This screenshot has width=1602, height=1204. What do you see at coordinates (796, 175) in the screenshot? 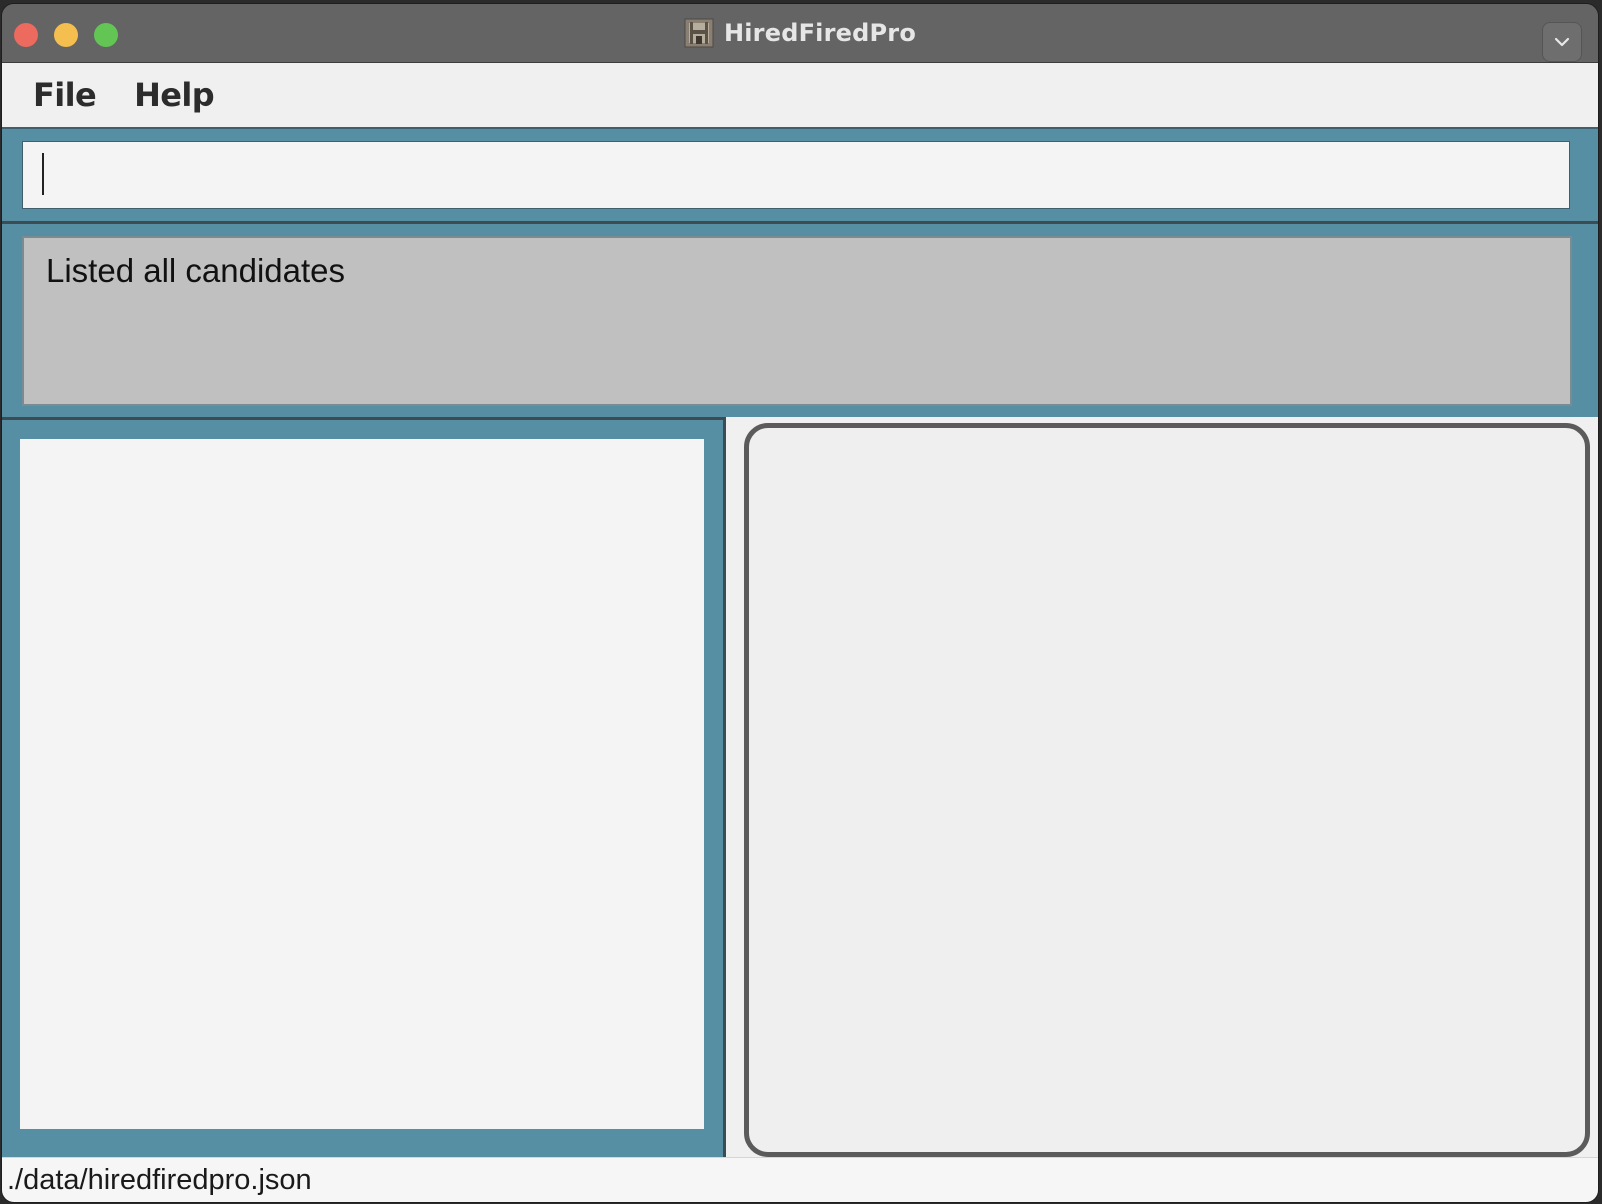
I see `command-input` at bounding box center [796, 175].